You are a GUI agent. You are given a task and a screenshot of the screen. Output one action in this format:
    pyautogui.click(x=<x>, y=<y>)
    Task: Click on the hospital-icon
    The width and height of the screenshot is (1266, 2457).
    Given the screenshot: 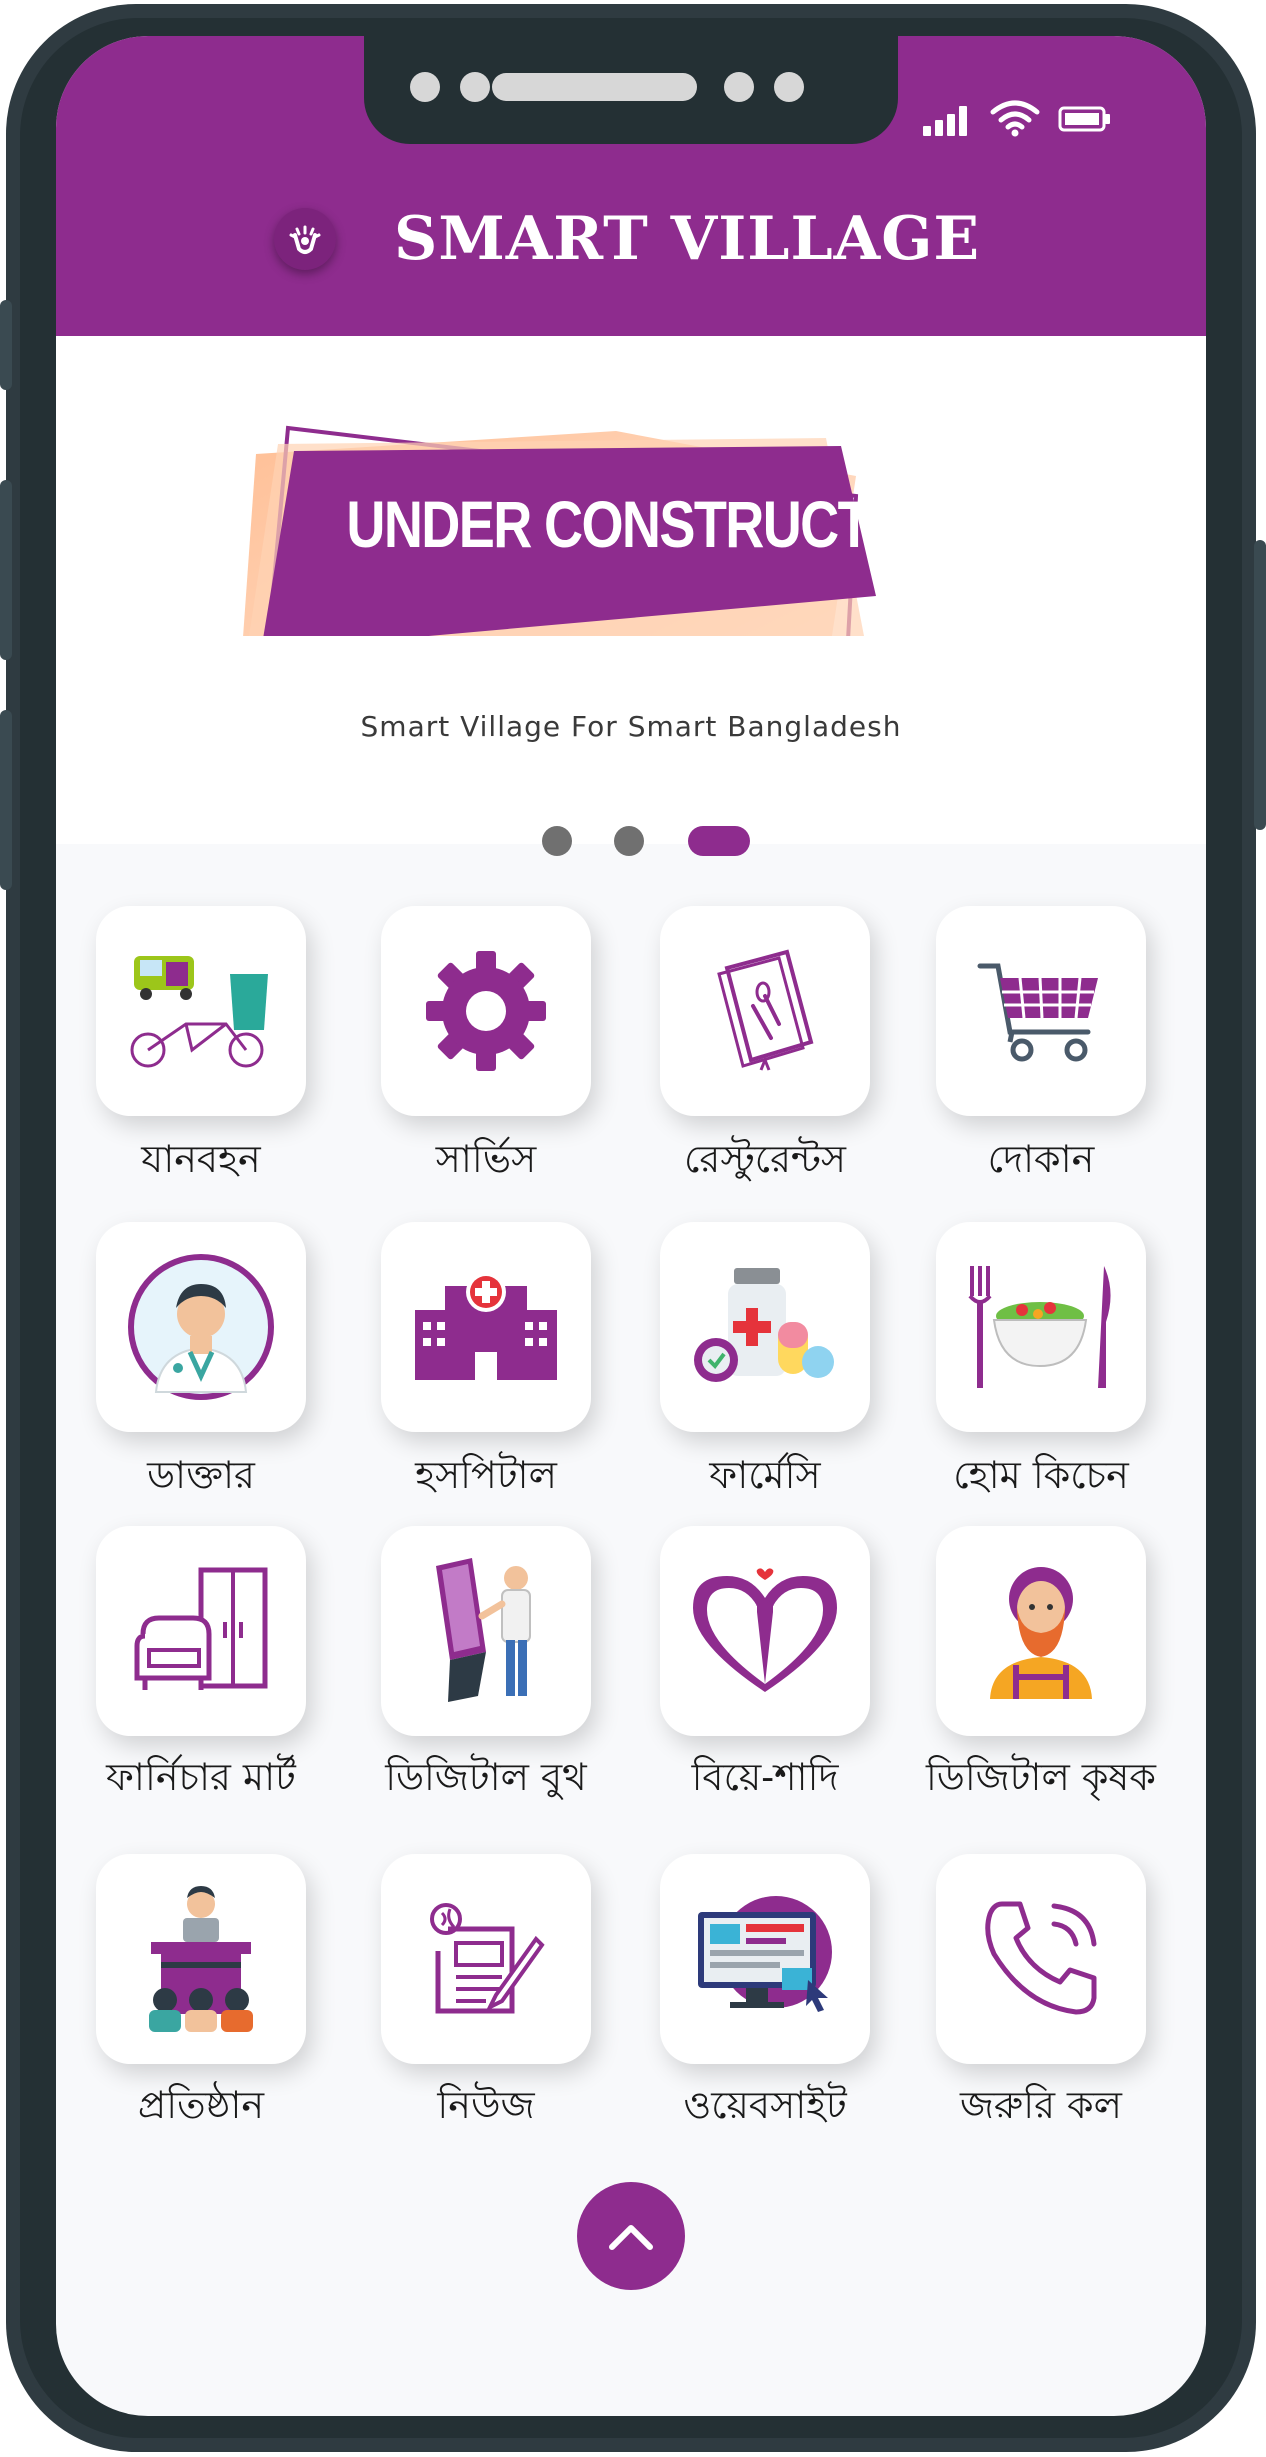 What is the action you would take?
    pyautogui.click(x=486, y=1326)
    